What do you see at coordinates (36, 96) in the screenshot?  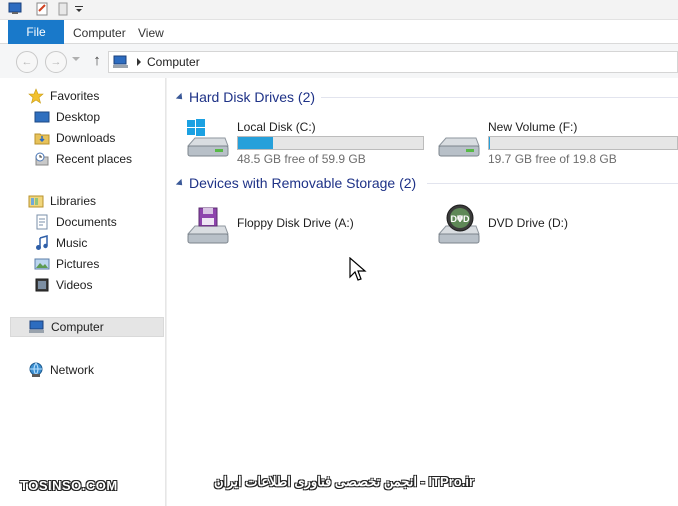 I see `star-icon` at bounding box center [36, 96].